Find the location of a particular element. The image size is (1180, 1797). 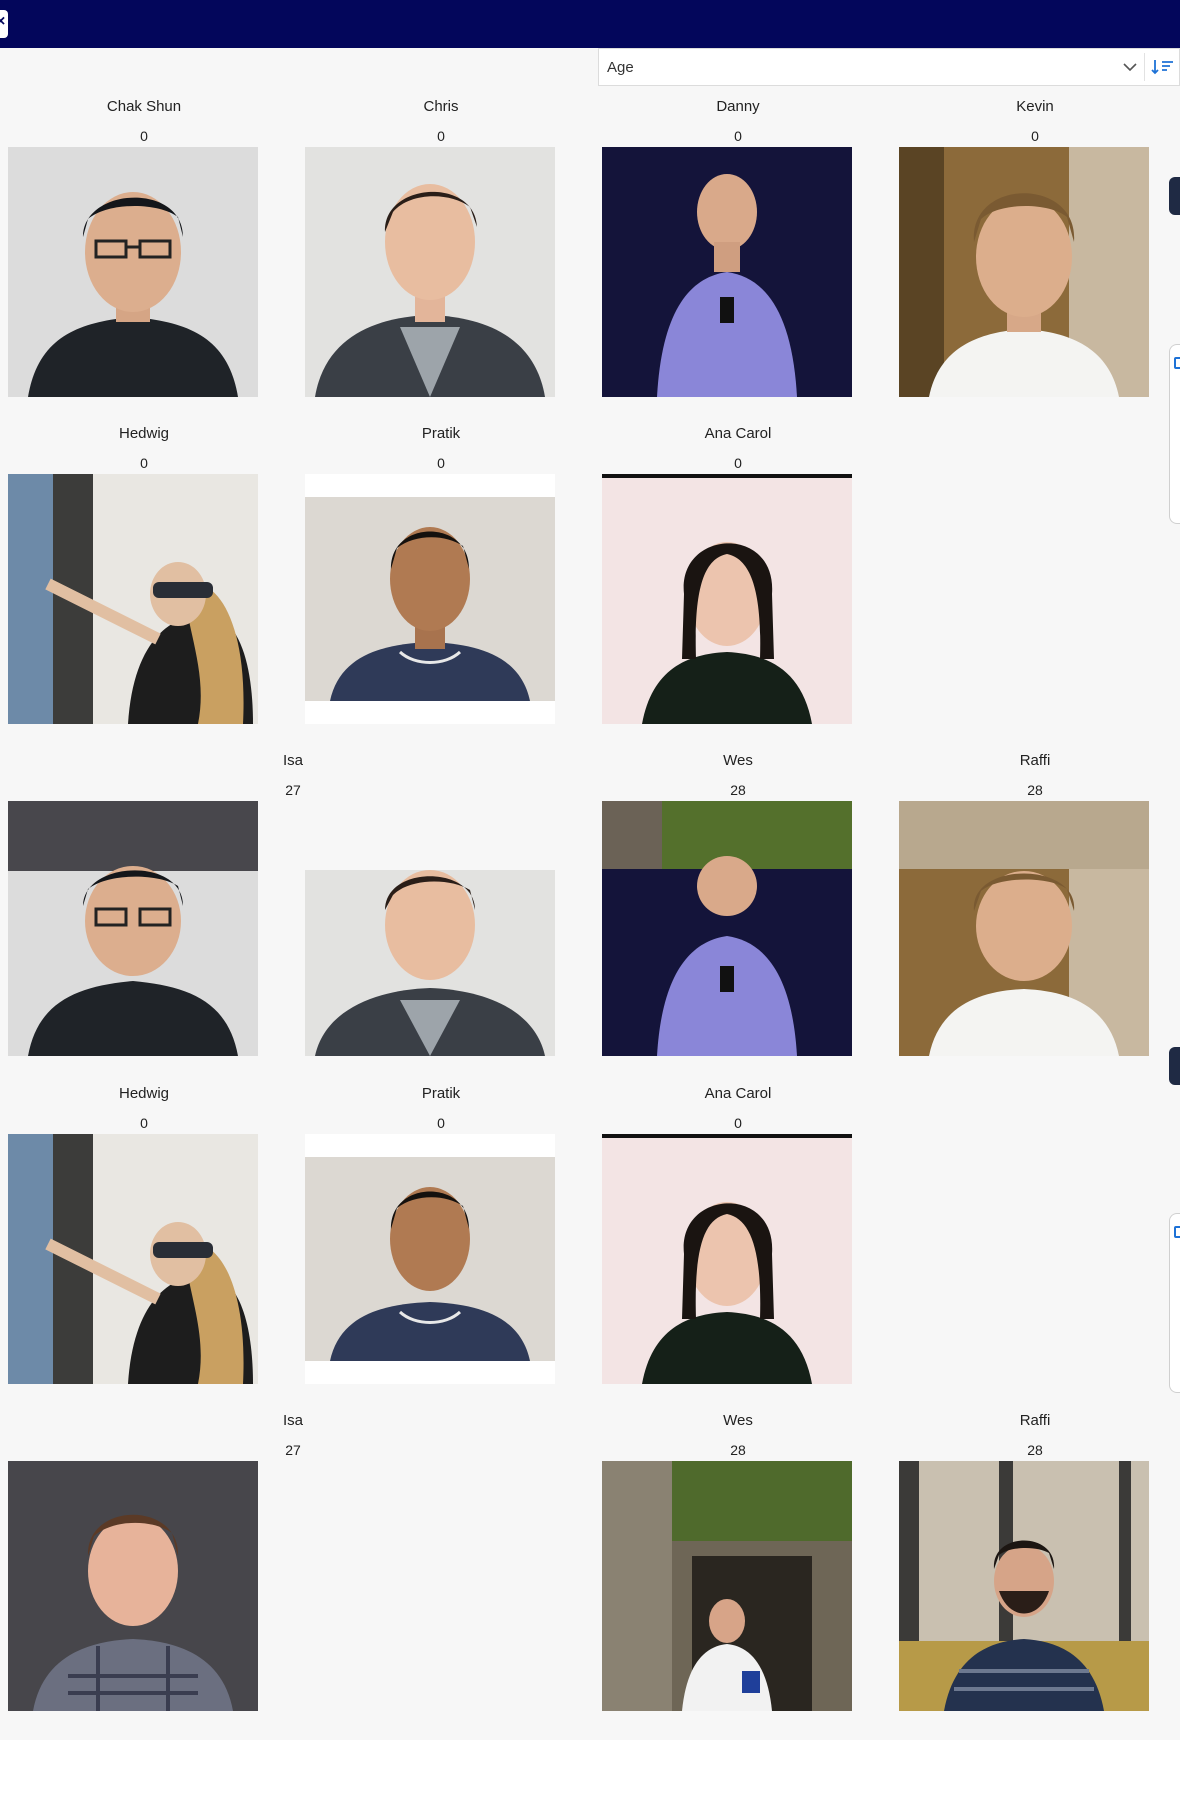

sort-descending-icon is located at coordinates (1163, 67).